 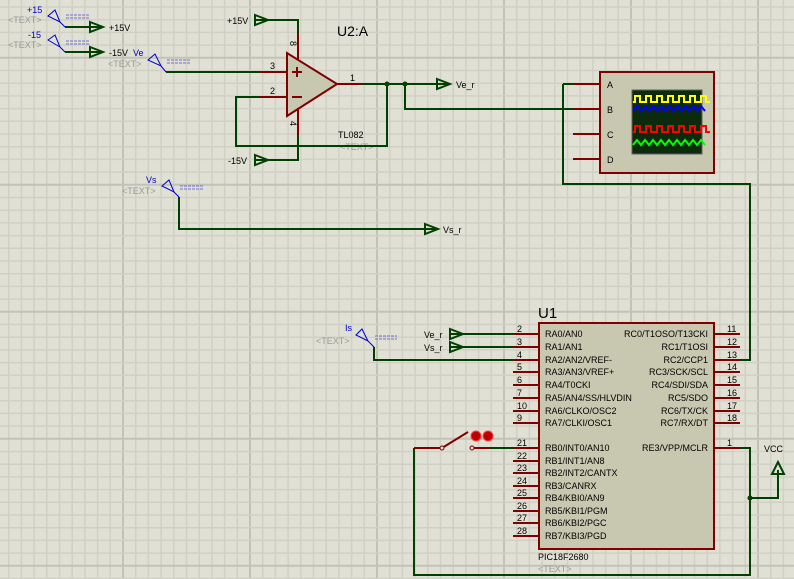 I want to click on pin-name: RA1/AN1, so click(x=564, y=347).